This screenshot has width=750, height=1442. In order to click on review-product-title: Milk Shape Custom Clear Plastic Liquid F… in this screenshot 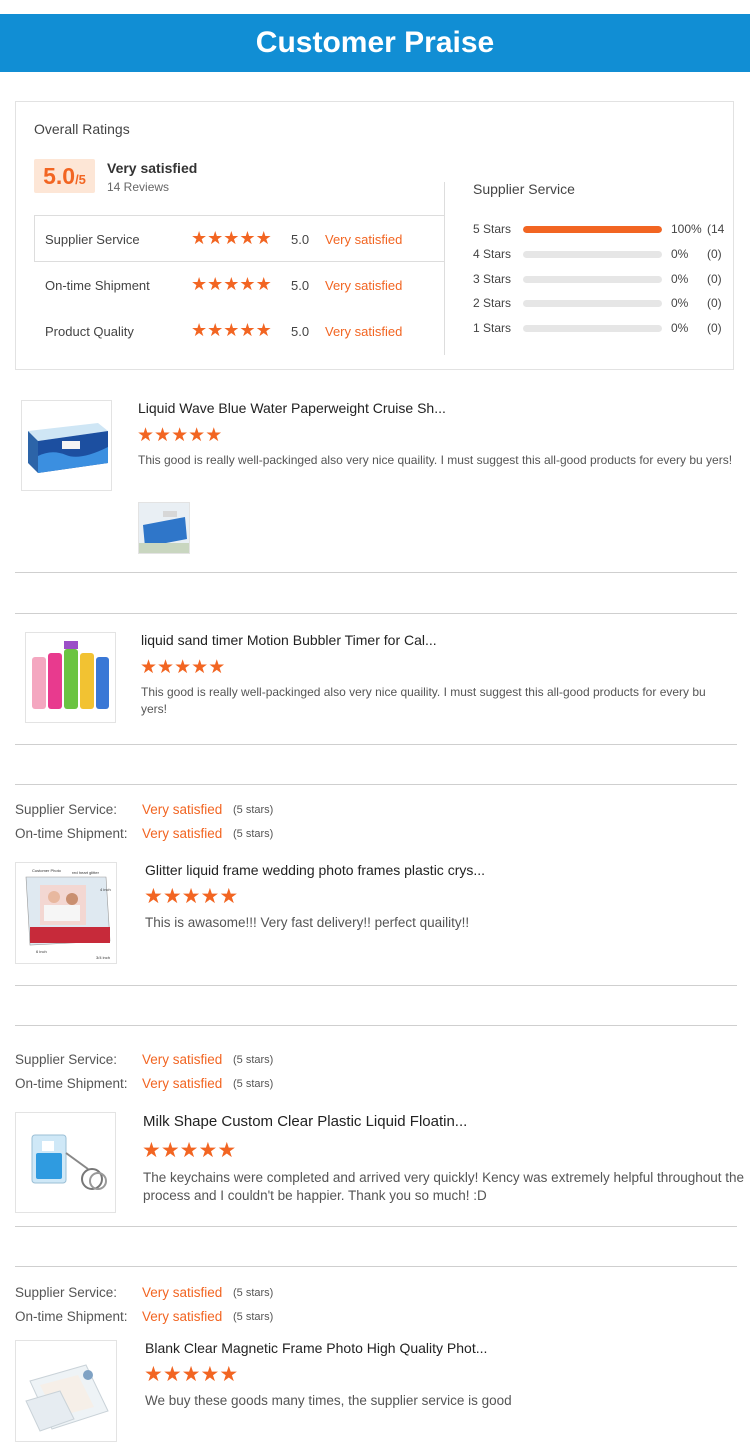, I will do `click(305, 1121)`.